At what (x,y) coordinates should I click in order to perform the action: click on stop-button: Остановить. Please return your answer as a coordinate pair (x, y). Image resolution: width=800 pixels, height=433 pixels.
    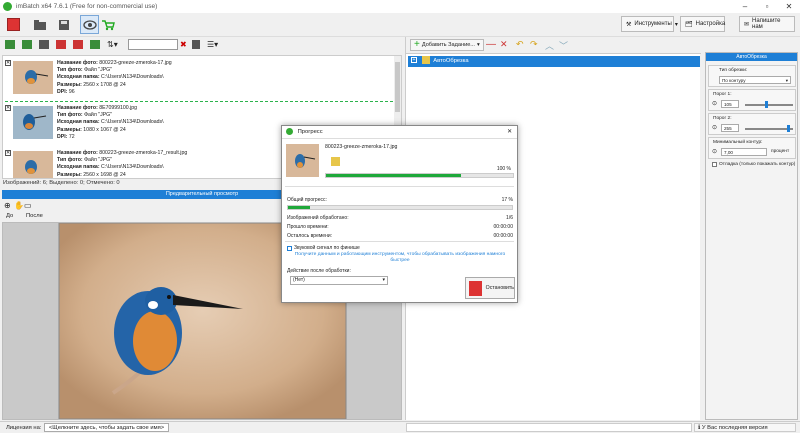
    Looking at the image, I should click on (490, 288).